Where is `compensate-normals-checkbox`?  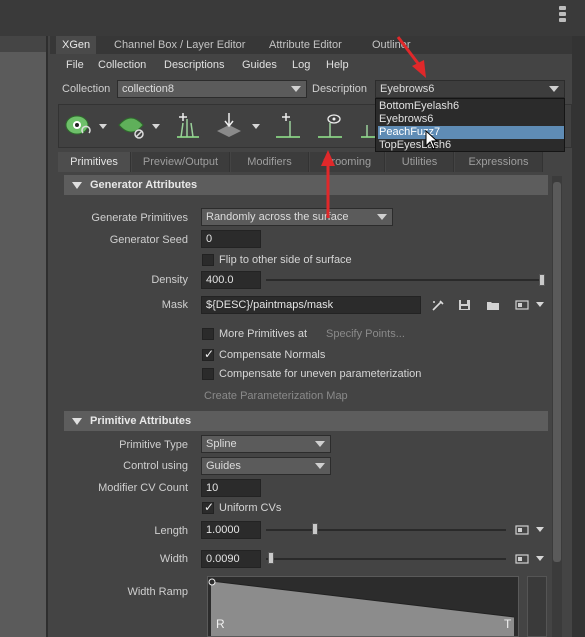
compensate-normals-checkbox is located at coordinates (208, 354).